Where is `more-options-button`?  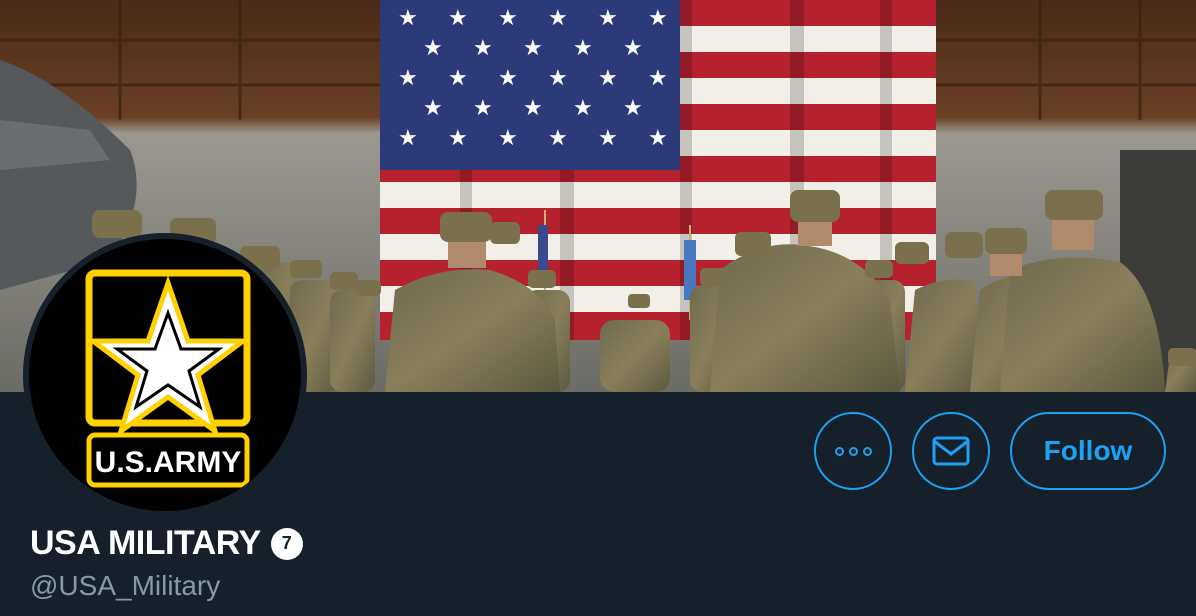 more-options-button is located at coordinates (853, 451).